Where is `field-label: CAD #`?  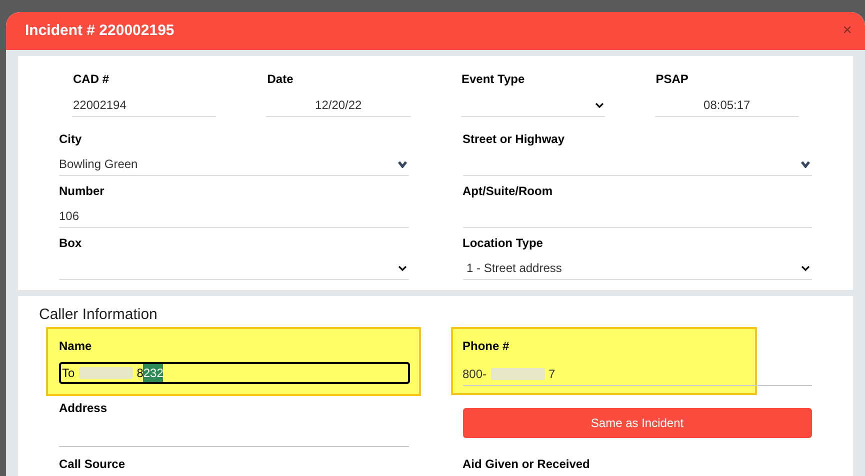
field-label: CAD # is located at coordinates (91, 79).